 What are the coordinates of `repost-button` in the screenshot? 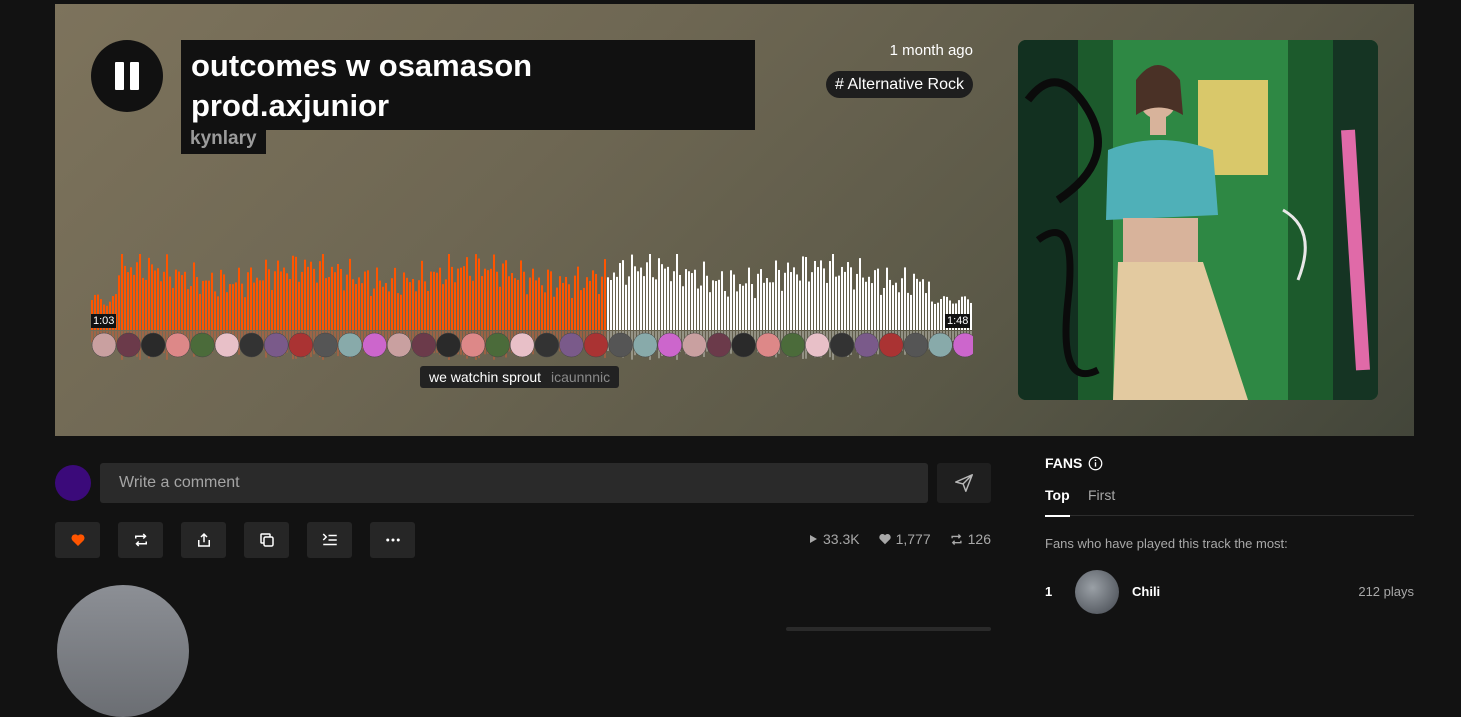 It's located at (140, 540).